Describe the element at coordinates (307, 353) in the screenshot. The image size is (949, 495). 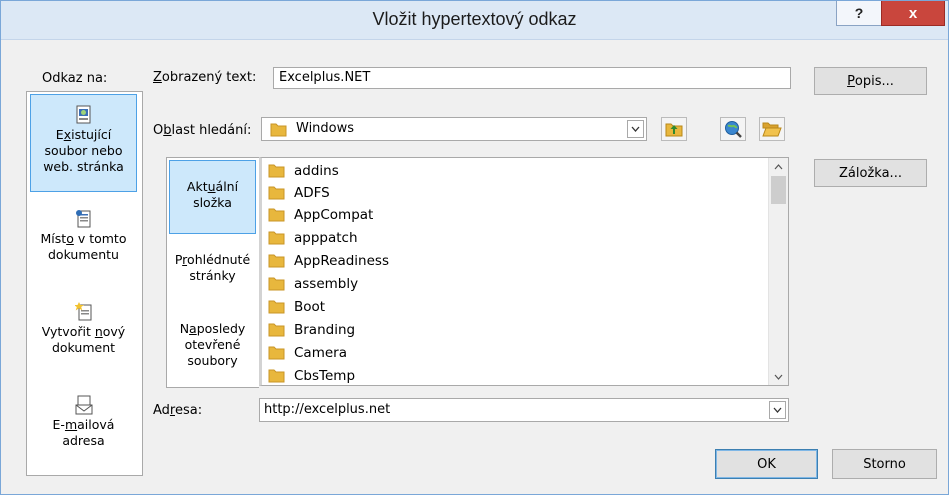
I see `list-item: Camera` at that location.